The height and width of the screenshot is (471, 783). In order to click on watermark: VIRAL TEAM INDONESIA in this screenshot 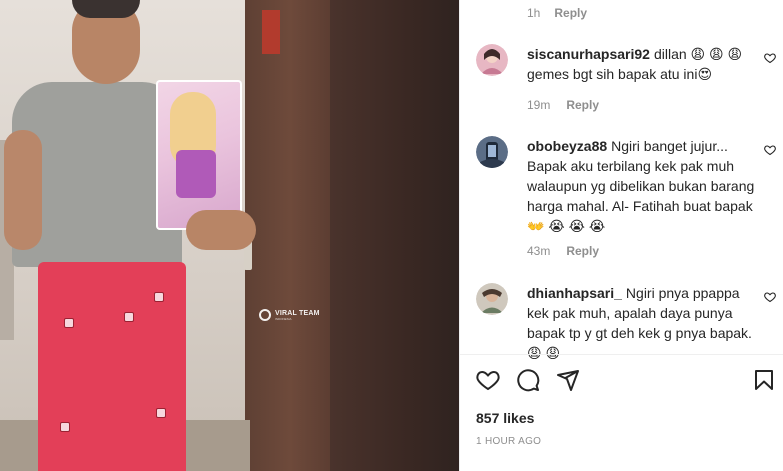, I will do `click(289, 315)`.